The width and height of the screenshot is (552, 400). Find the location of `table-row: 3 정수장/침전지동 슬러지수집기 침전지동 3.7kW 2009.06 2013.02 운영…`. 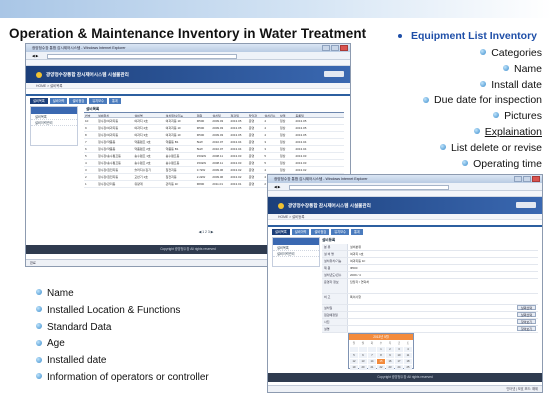

table-row: 3 정수장/침전지동 슬러지수집기 침전지동 3.7kW 2009.06 2013.02 운영… is located at coordinates (214, 170).